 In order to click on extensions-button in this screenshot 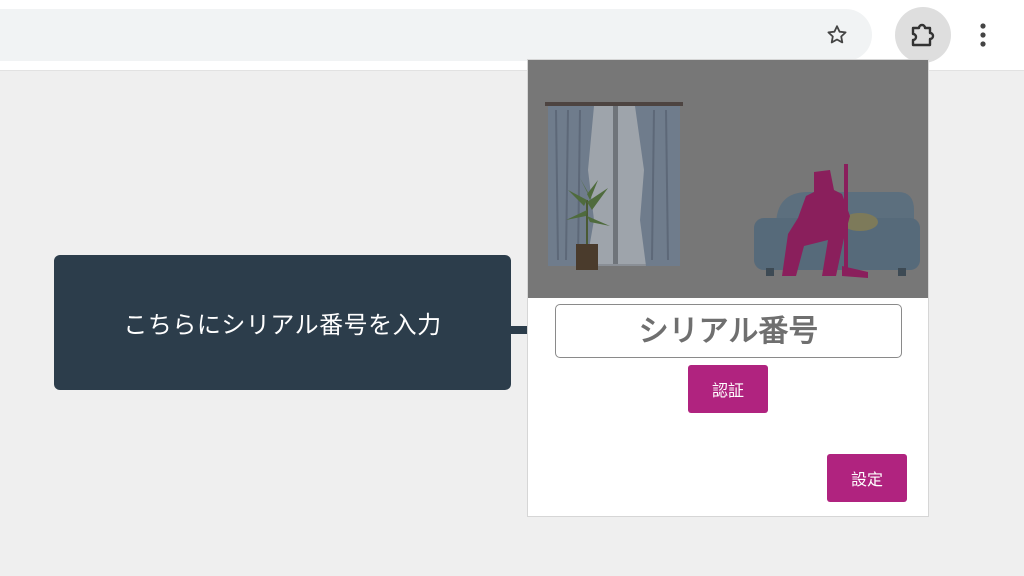, I will do `click(923, 35)`.